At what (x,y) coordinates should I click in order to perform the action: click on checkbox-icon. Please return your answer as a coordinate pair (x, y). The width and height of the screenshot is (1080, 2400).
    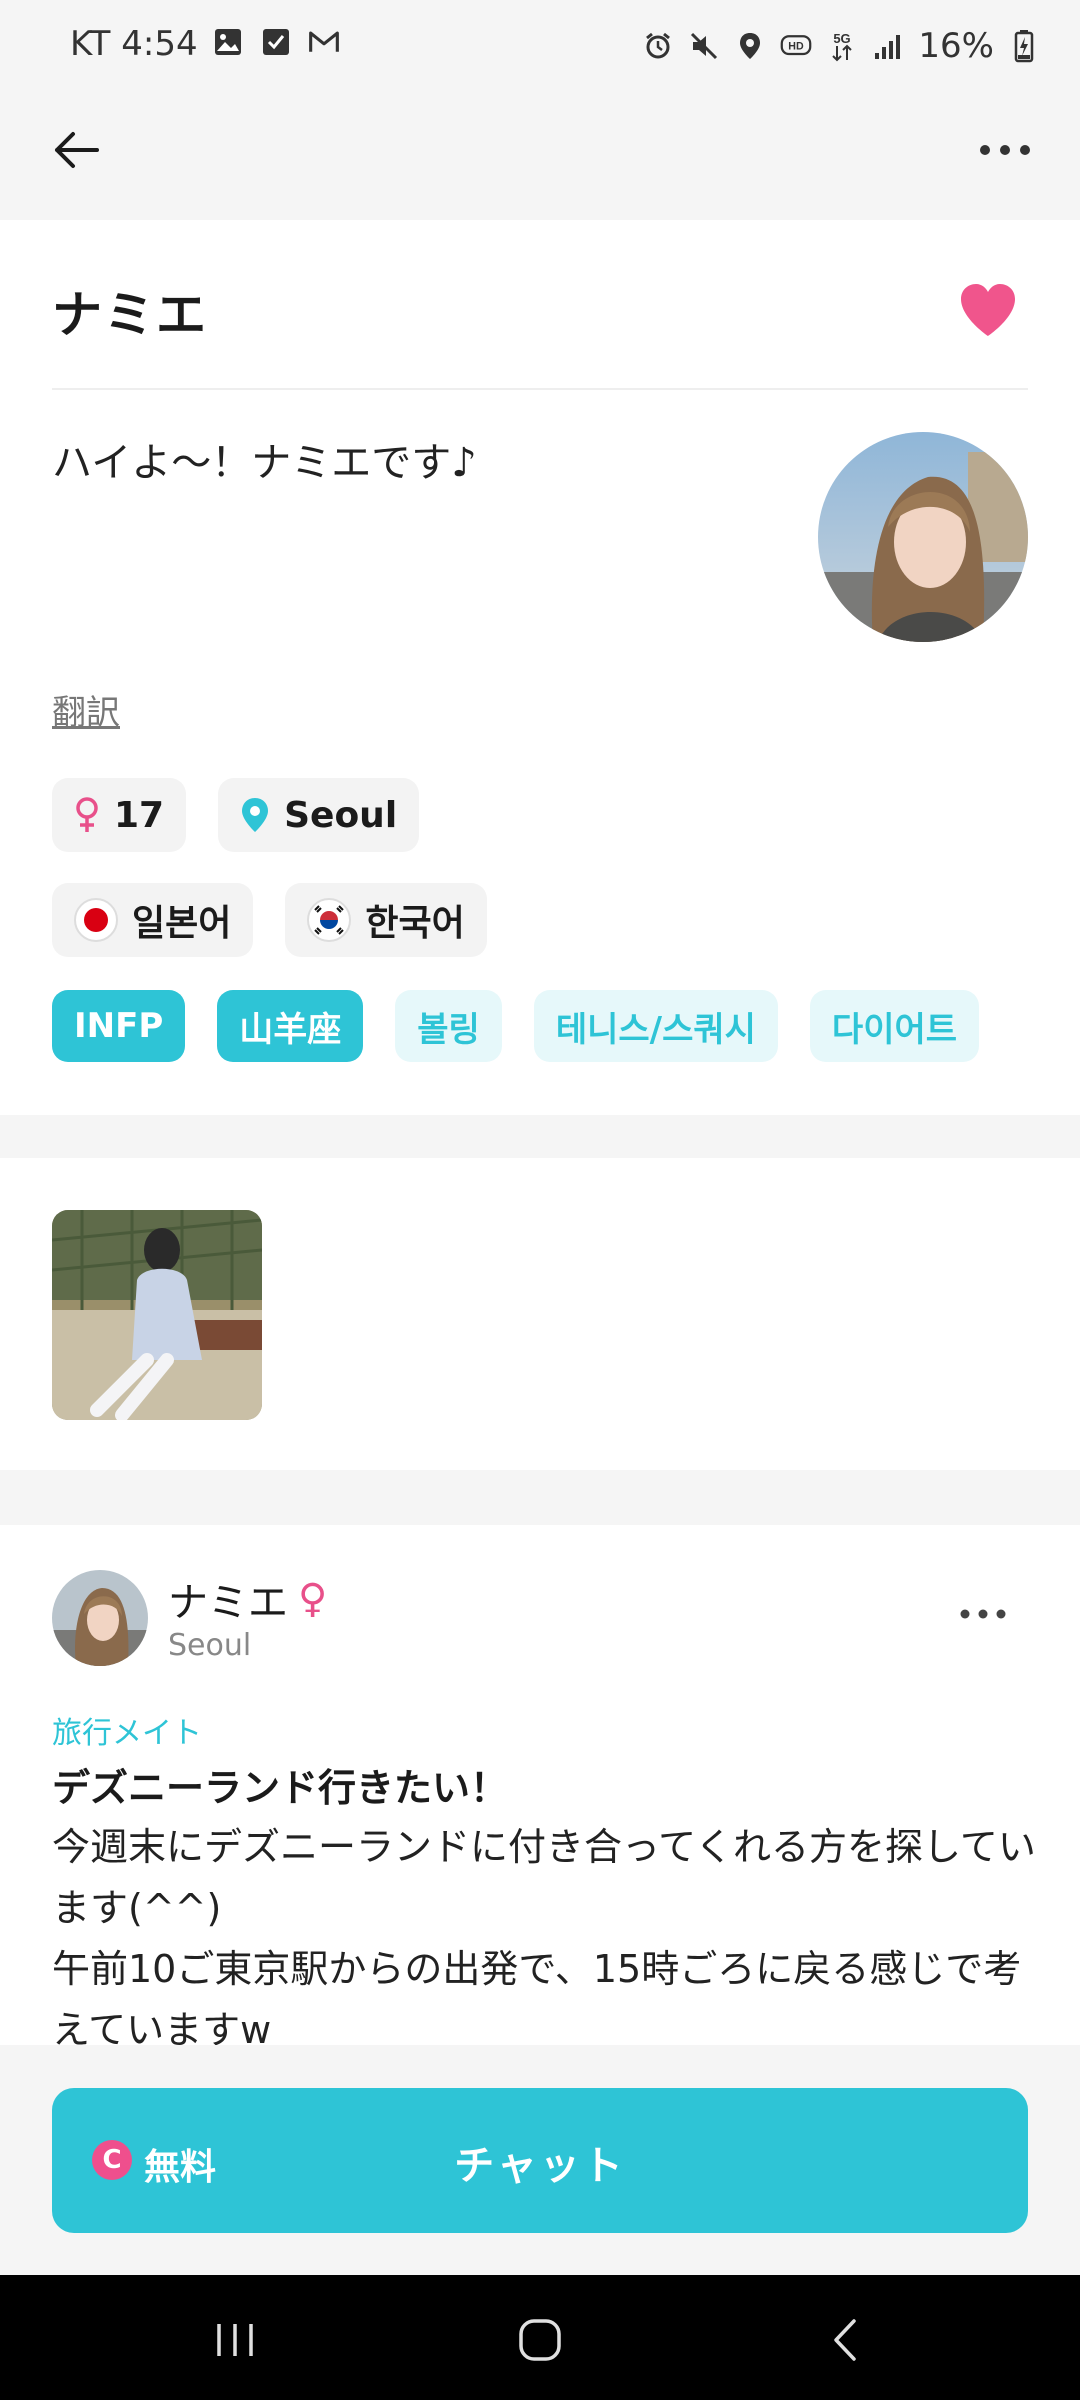
    Looking at the image, I should click on (276, 42).